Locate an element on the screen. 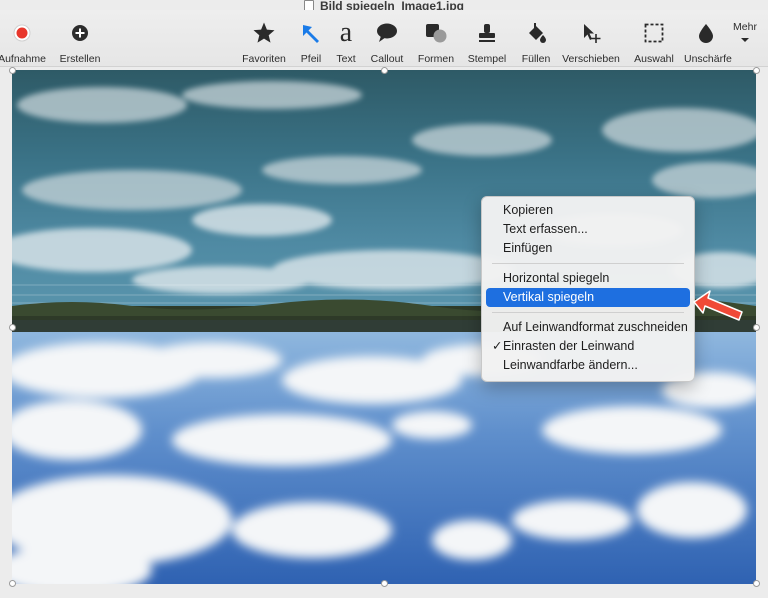  menu-item-einrasten-der-leinwand: ✓ Einrasten der Leinwand is located at coordinates (588, 346).